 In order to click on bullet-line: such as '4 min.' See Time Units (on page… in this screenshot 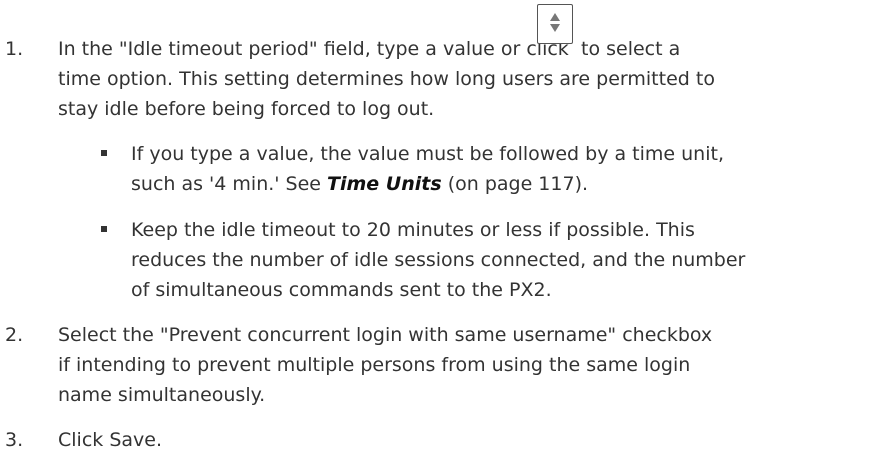, I will do `click(359, 184)`.